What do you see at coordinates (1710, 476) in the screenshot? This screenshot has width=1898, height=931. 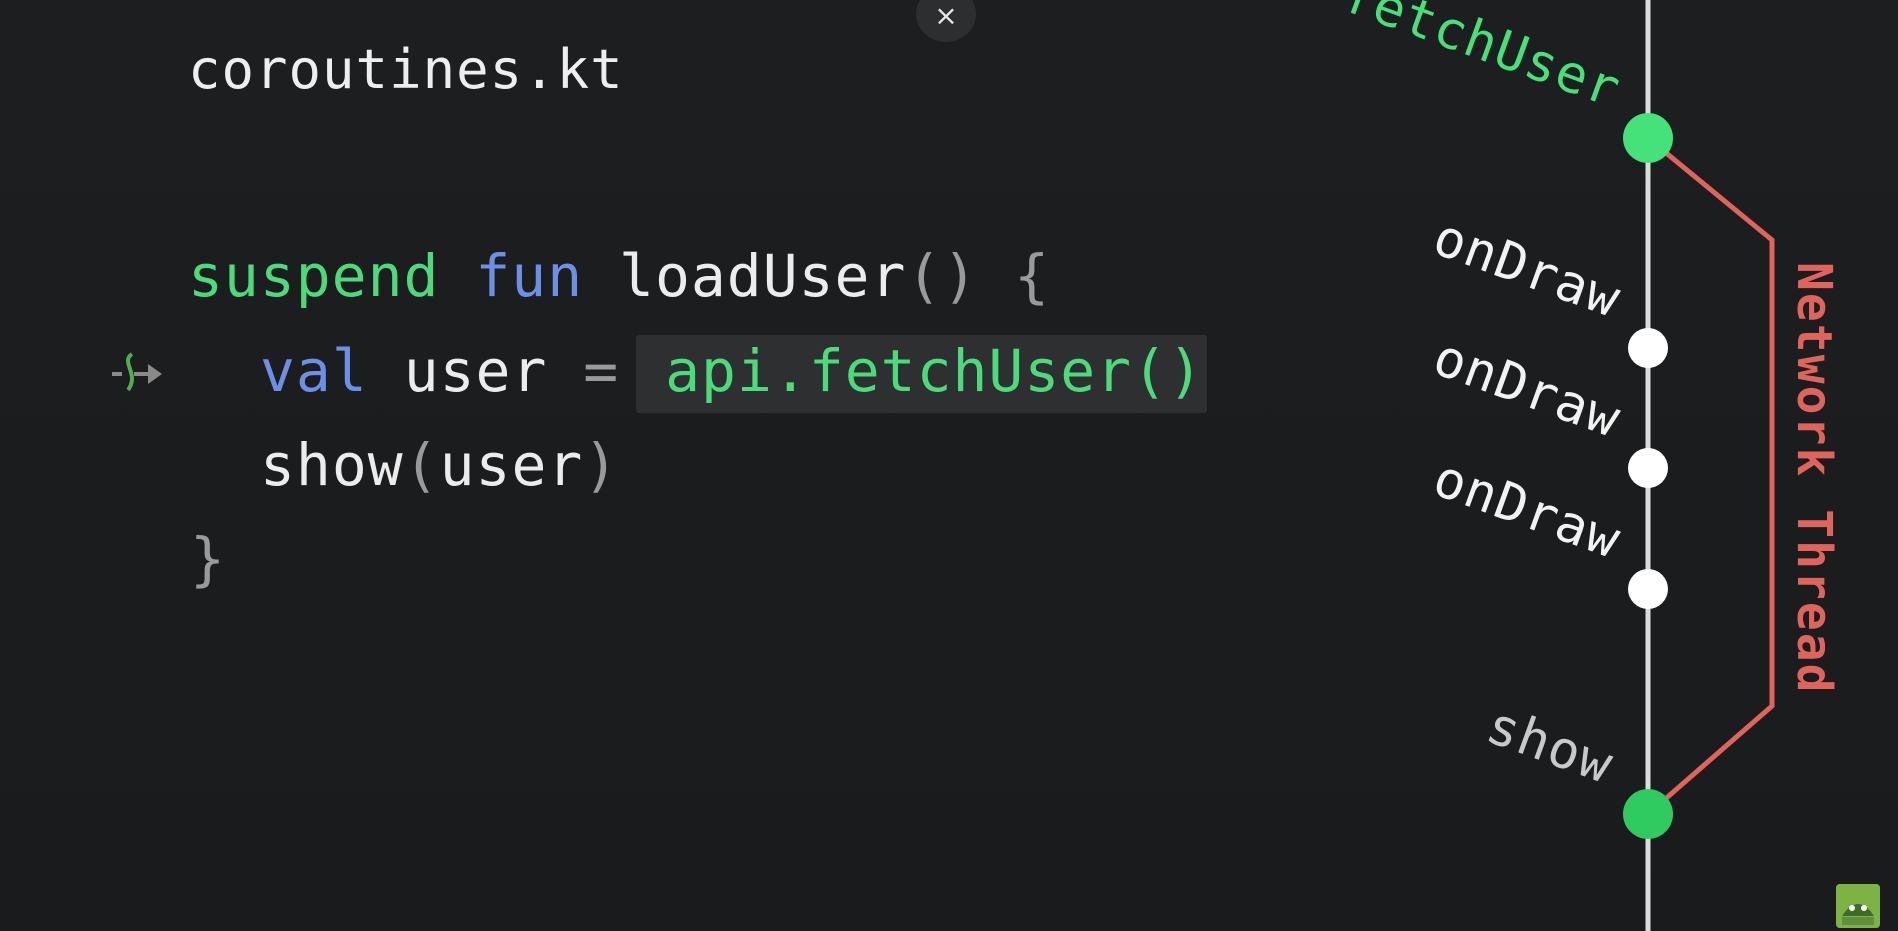 I see `network-thread-path` at bounding box center [1710, 476].